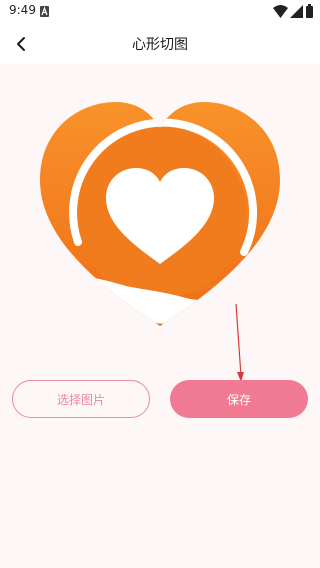  What do you see at coordinates (239, 399) in the screenshot?
I see `save-button: 保存` at bounding box center [239, 399].